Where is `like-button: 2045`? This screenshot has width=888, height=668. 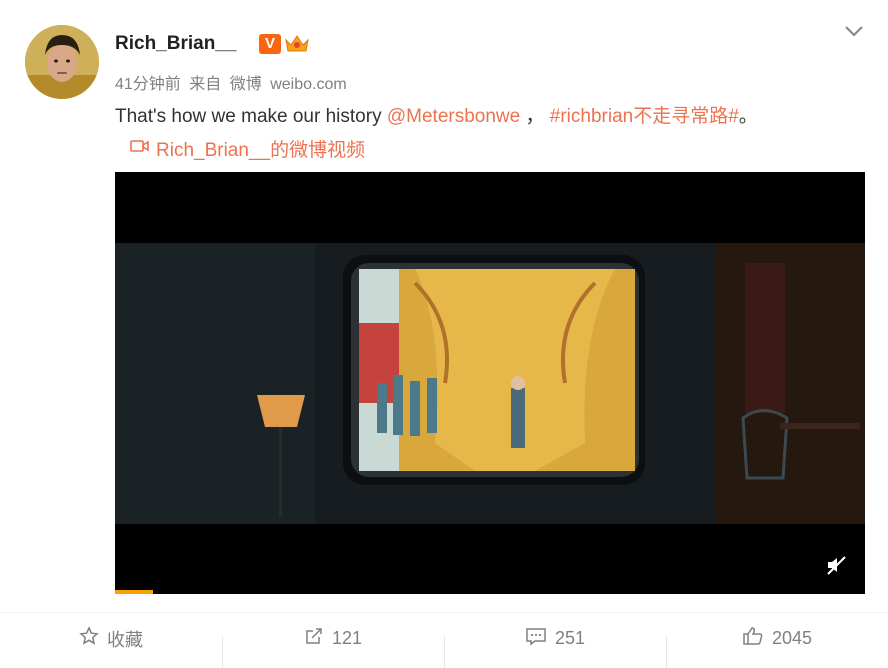 like-button: 2045 is located at coordinates (777, 647).